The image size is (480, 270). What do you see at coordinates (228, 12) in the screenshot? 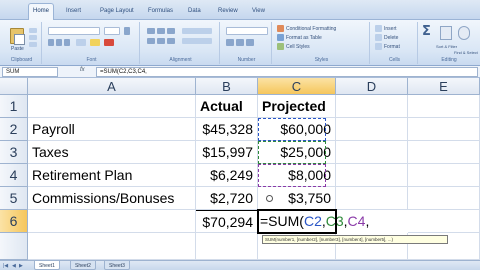
I see `tab-review: Review` at bounding box center [228, 12].